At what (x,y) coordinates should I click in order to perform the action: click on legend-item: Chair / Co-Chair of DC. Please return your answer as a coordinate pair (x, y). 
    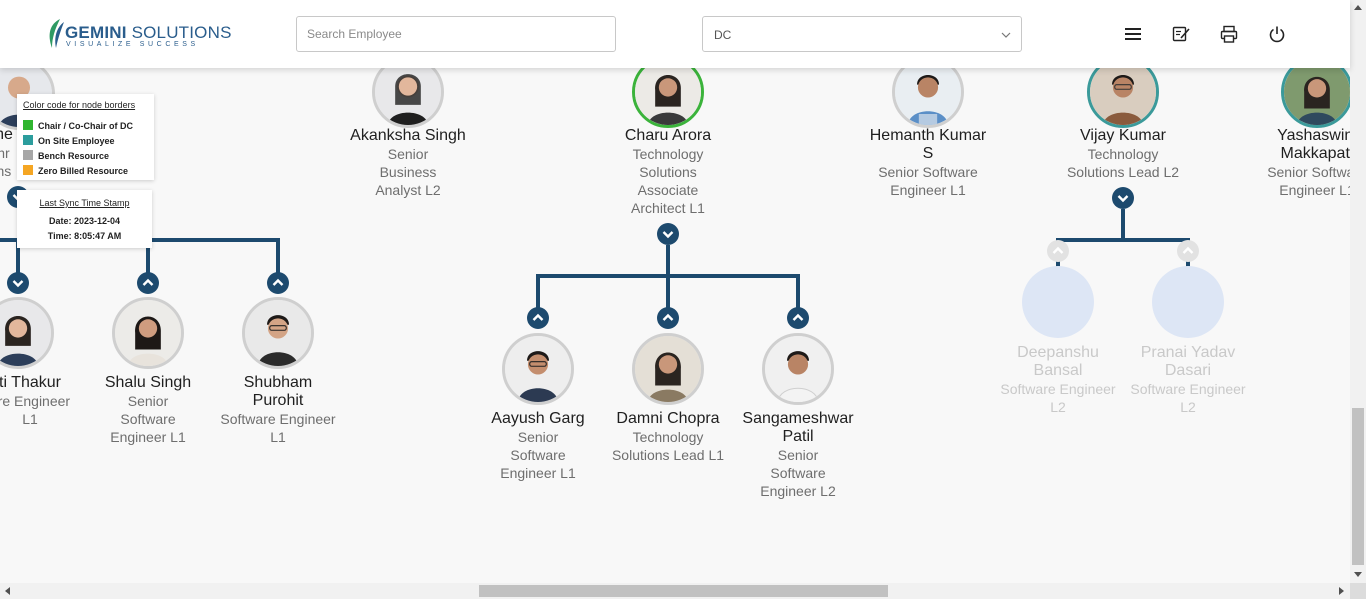
    Looking at the image, I should click on (78, 126).